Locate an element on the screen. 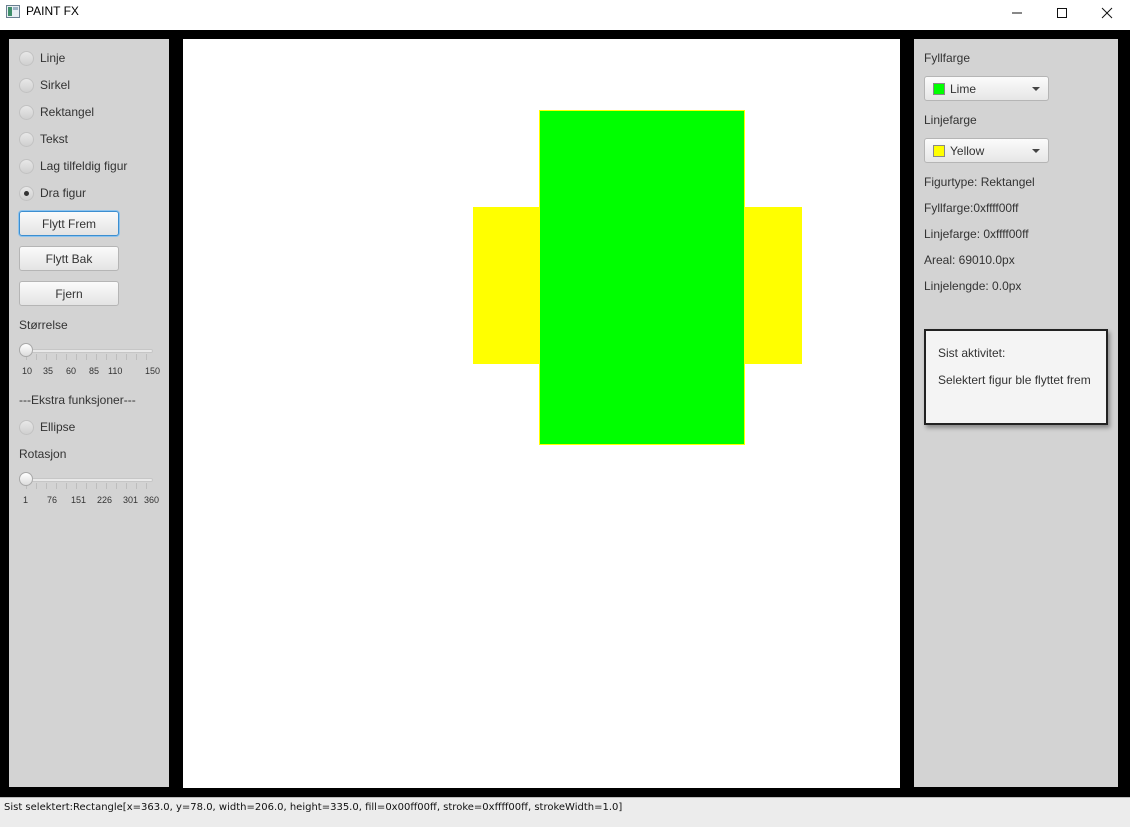  radio-linje: Linje is located at coordinates (42, 58).